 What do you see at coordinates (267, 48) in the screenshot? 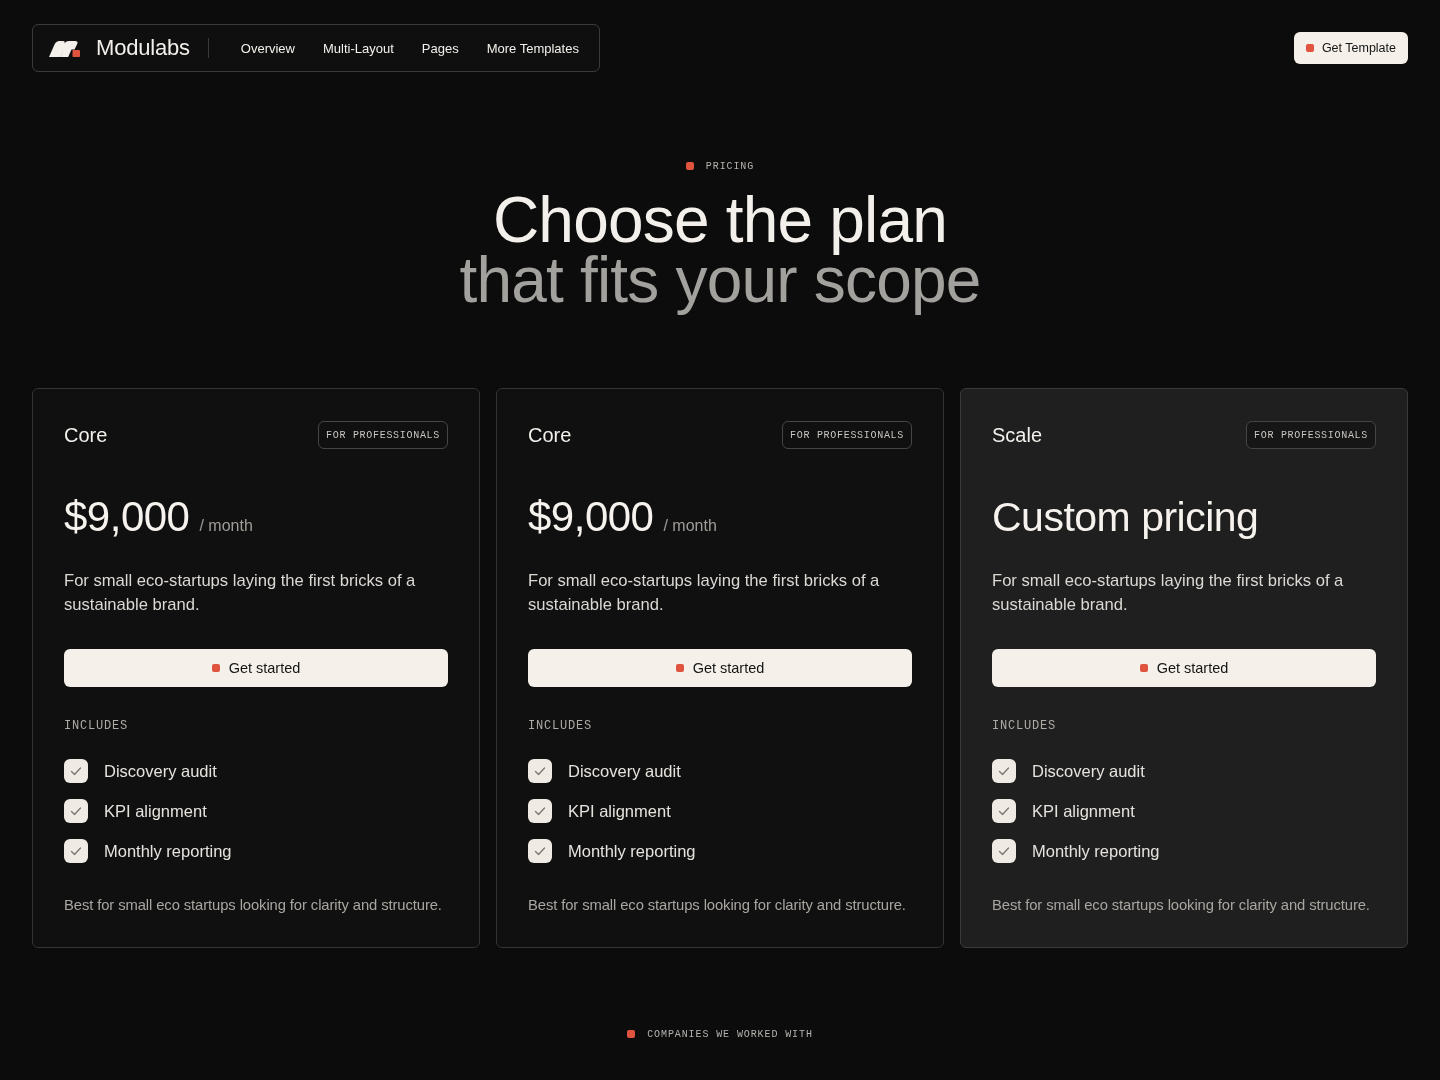
I see `nav-link: Overview` at bounding box center [267, 48].